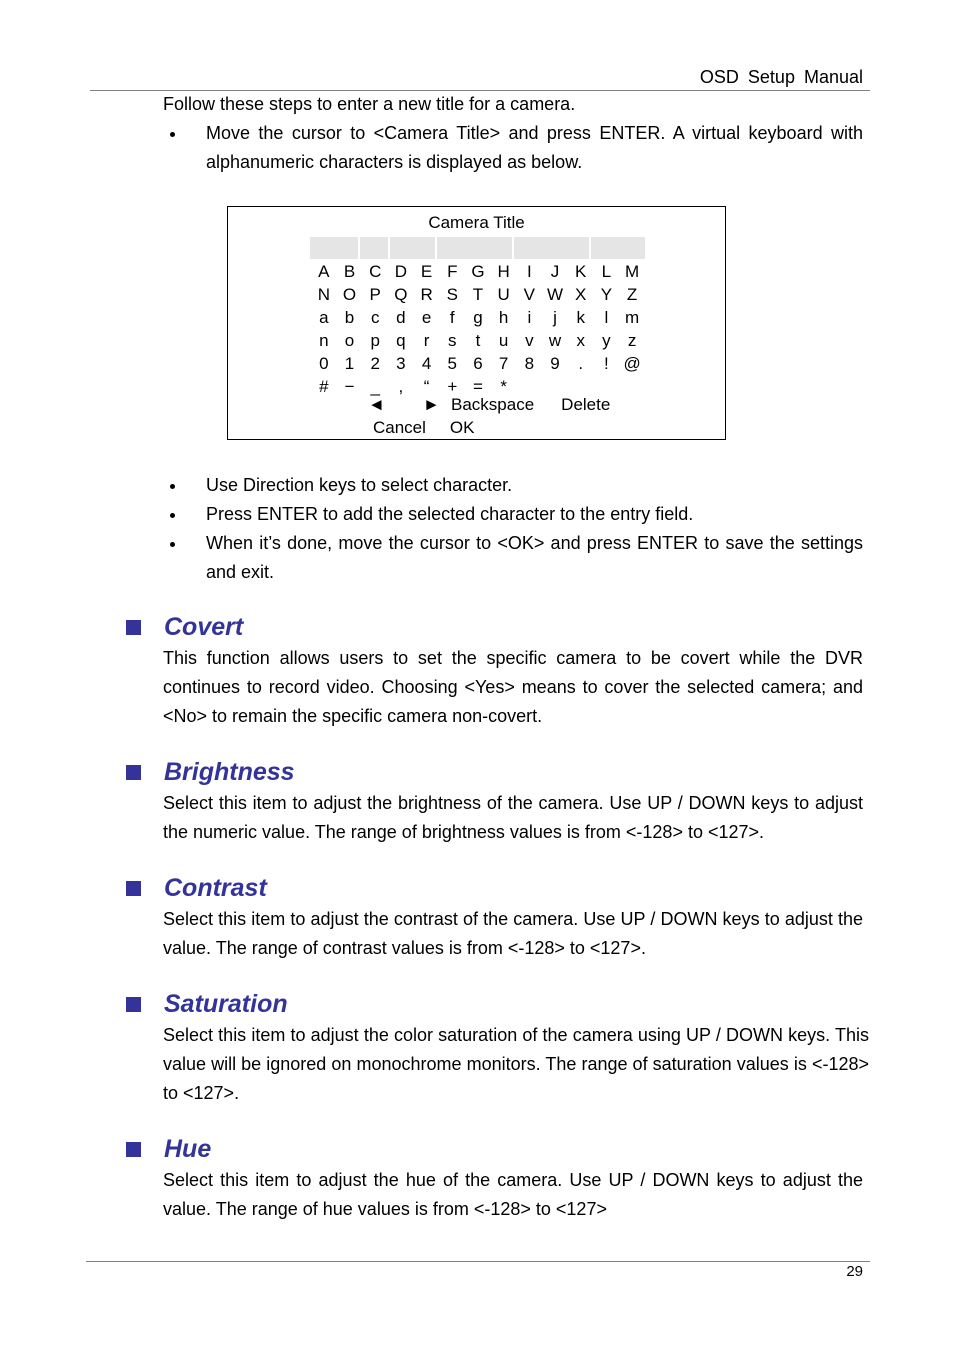 The image size is (954, 1350). Describe the element at coordinates (204, 627) in the screenshot. I see `section-title: Covert` at that location.